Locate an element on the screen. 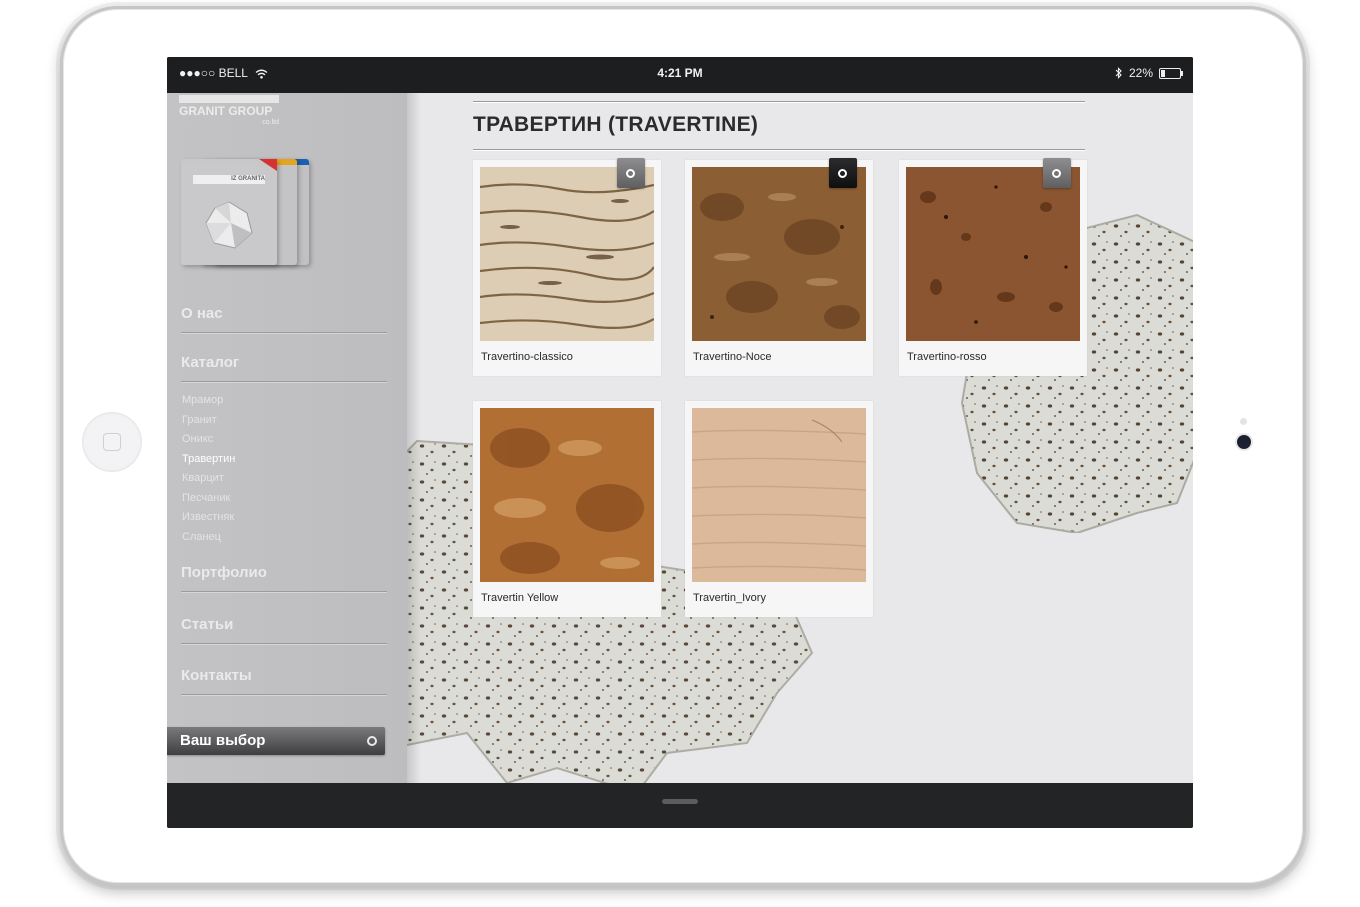 The width and height of the screenshot is (1360, 907). product-card: Travertino-classico is located at coordinates (567, 267).